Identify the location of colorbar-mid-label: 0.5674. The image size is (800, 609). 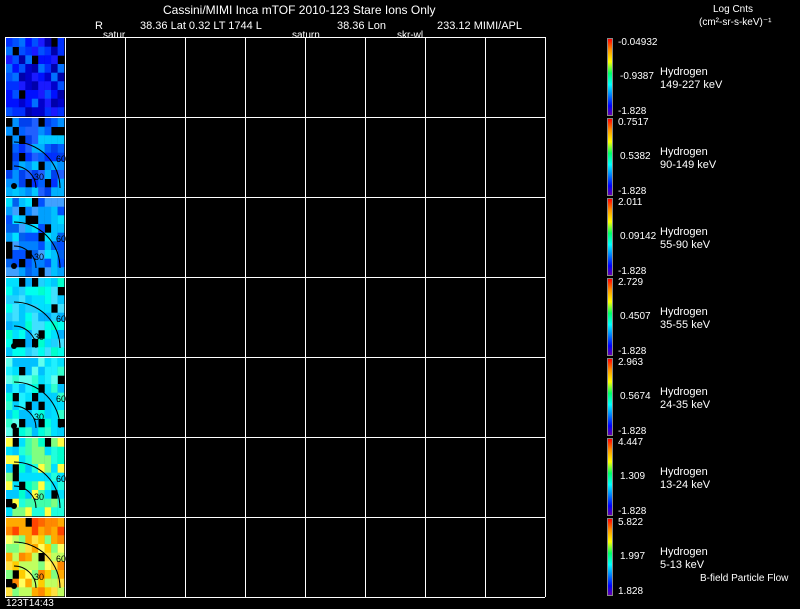
(635, 396).